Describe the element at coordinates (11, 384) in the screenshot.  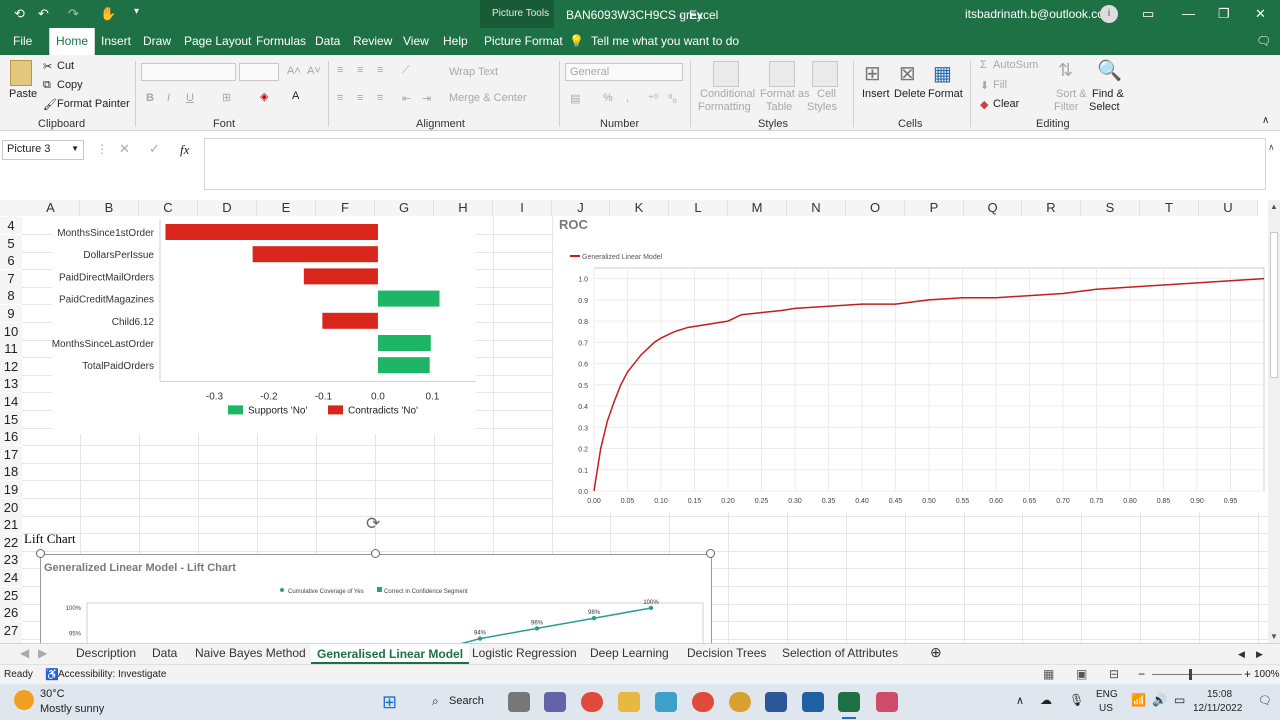
I see `row-header: 13` at that location.